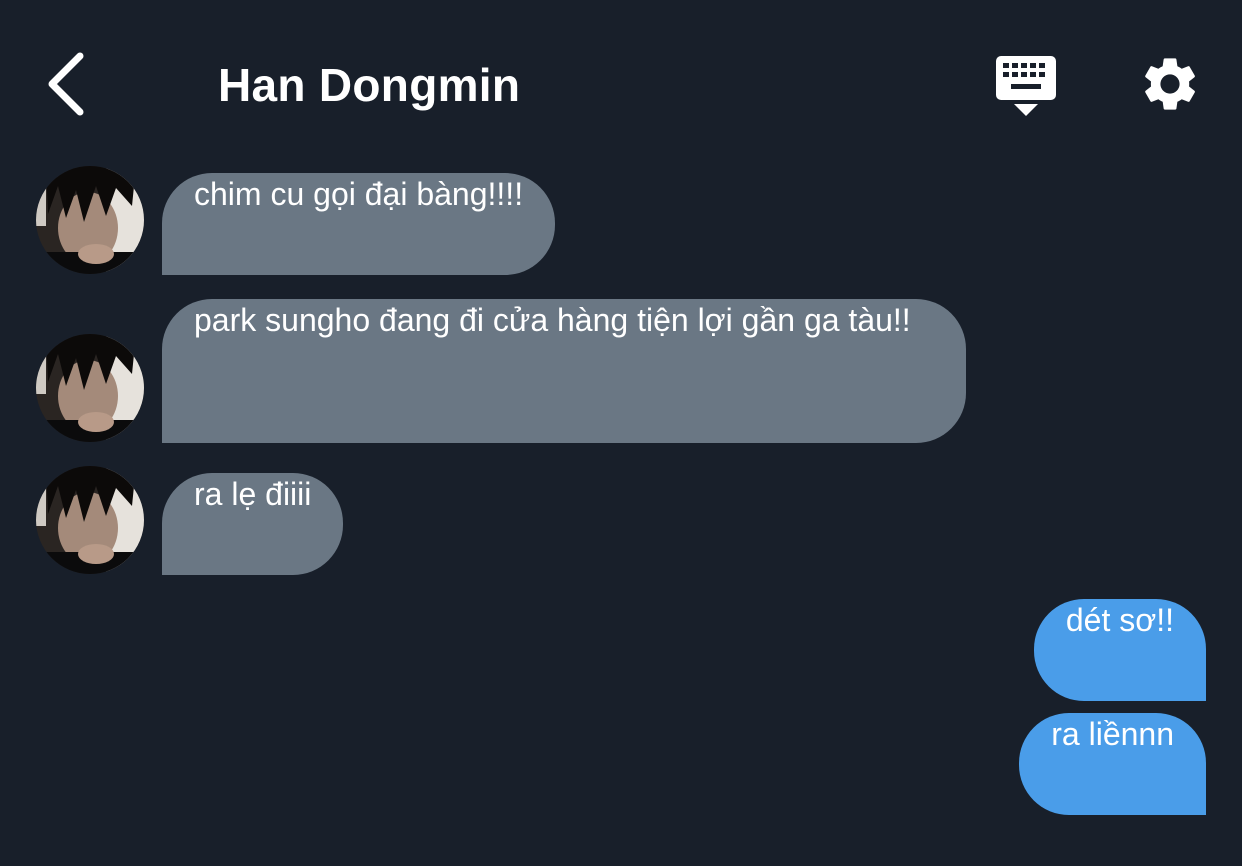 The height and width of the screenshot is (866, 1242). I want to click on keyboard-toggle-button, so click(1026, 87).